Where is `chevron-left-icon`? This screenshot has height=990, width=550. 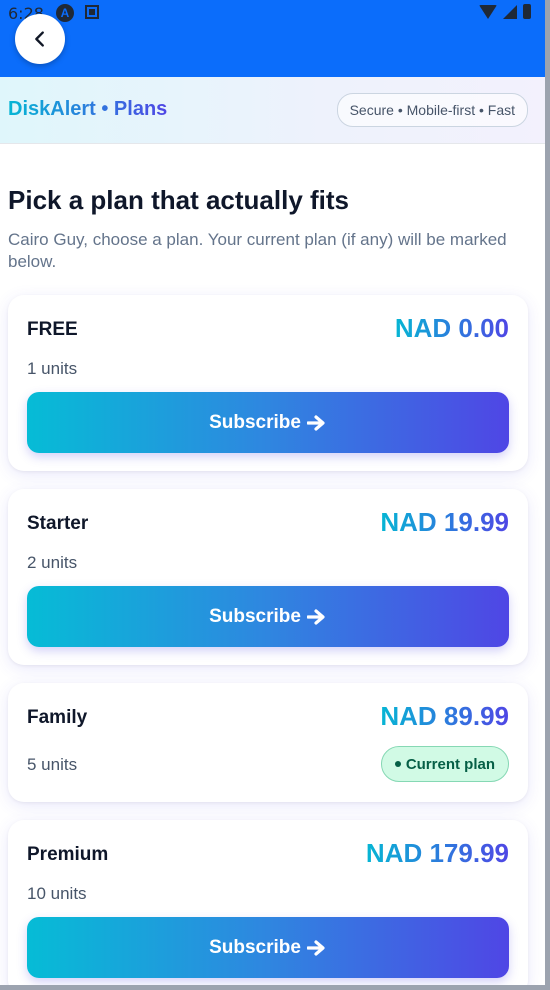 chevron-left-icon is located at coordinates (39, 39).